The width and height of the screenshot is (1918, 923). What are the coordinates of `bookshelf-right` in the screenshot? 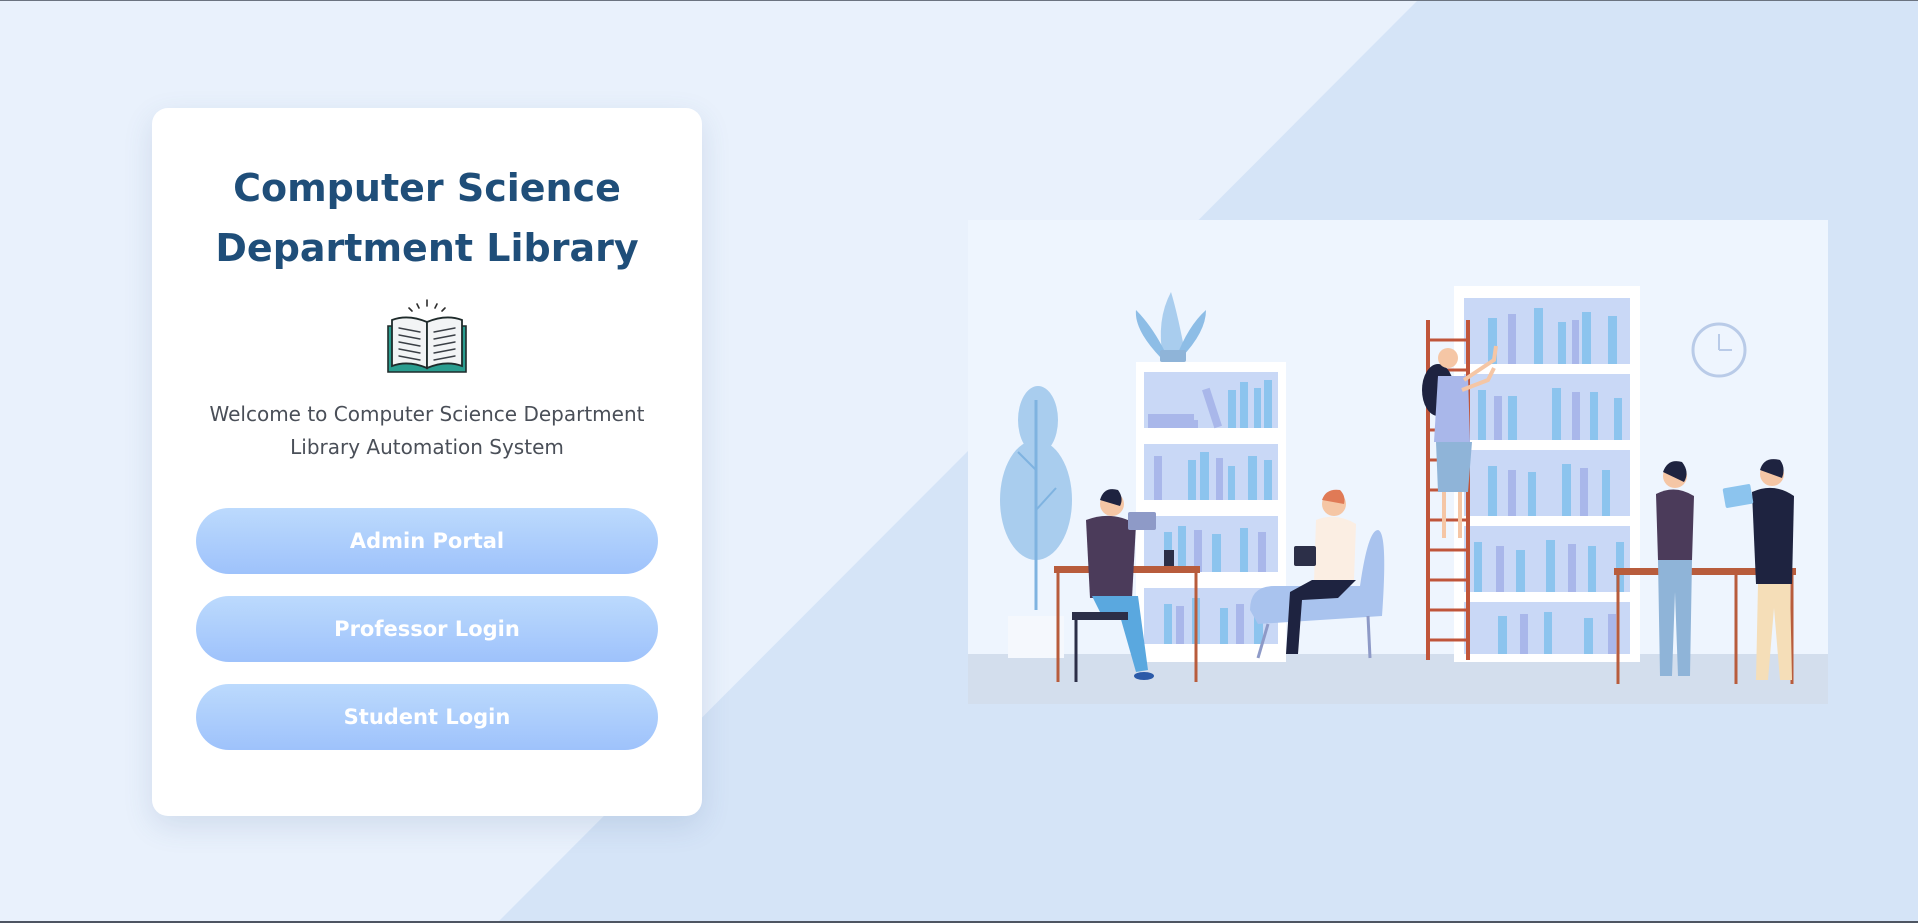 It's located at (1547, 474).